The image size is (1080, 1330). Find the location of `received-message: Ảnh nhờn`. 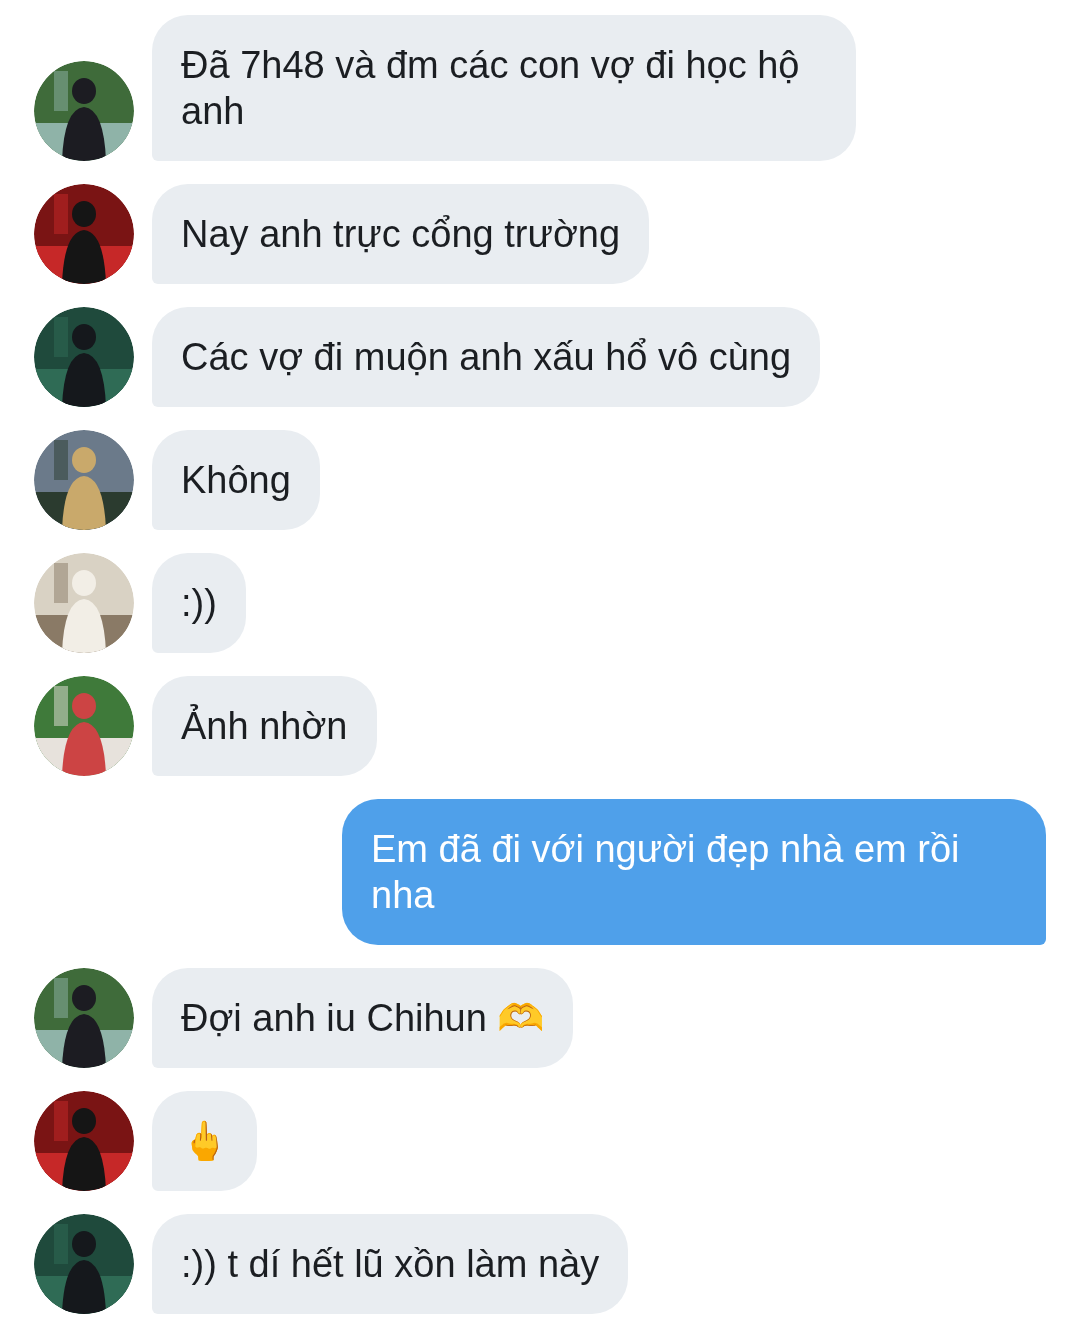

received-message: Ảnh nhờn is located at coordinates (264, 726).